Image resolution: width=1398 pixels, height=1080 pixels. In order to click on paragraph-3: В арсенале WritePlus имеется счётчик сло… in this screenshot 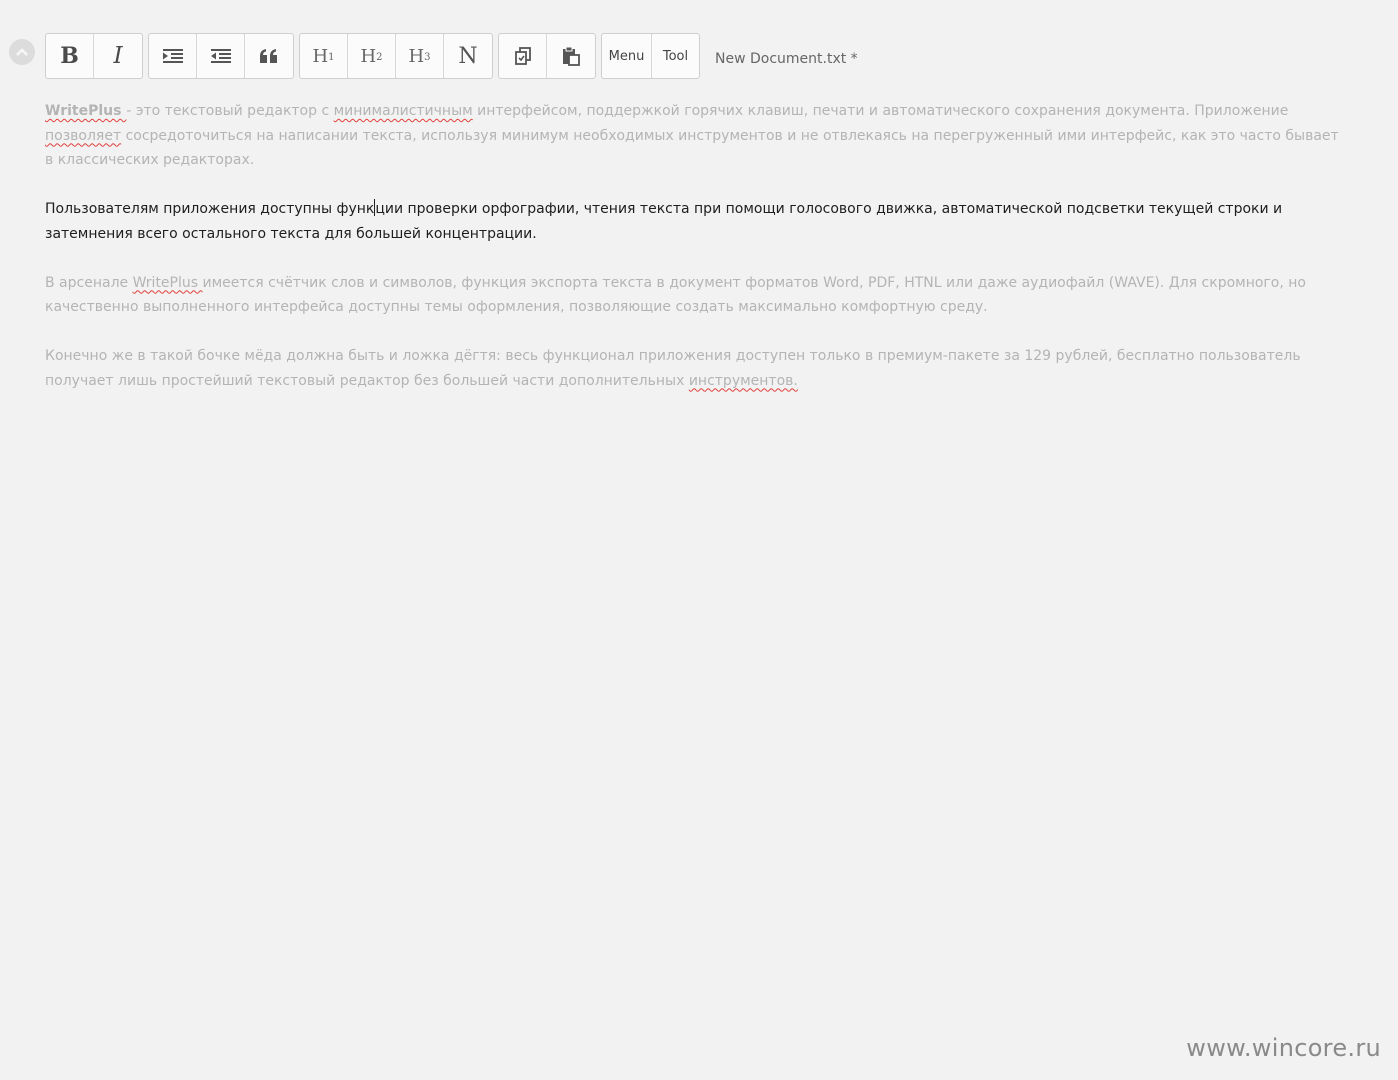, I will do `click(695, 295)`.